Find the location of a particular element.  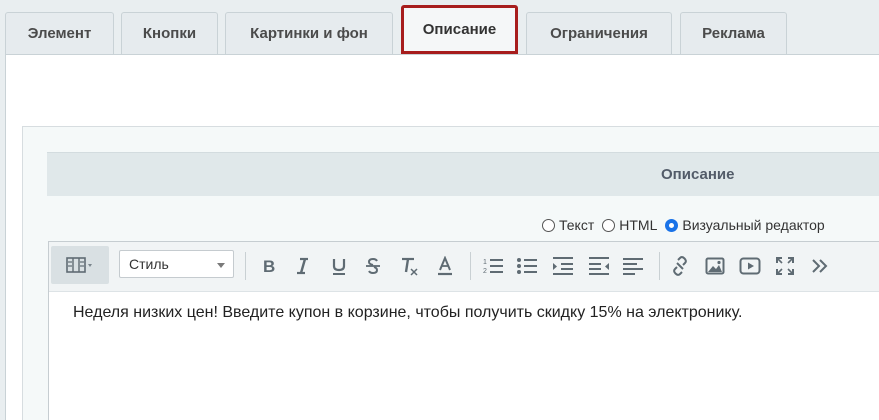

tab-label: Элемент is located at coordinates (59, 33).